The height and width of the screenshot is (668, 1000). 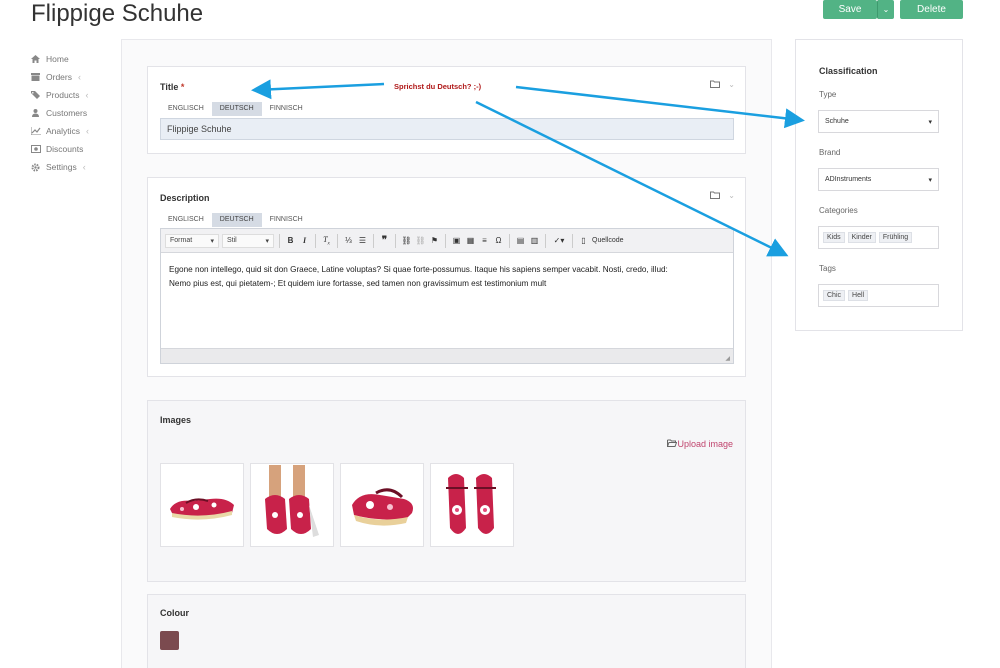 I want to click on annotation-arrow-to-type, so click(x=660, y=107).